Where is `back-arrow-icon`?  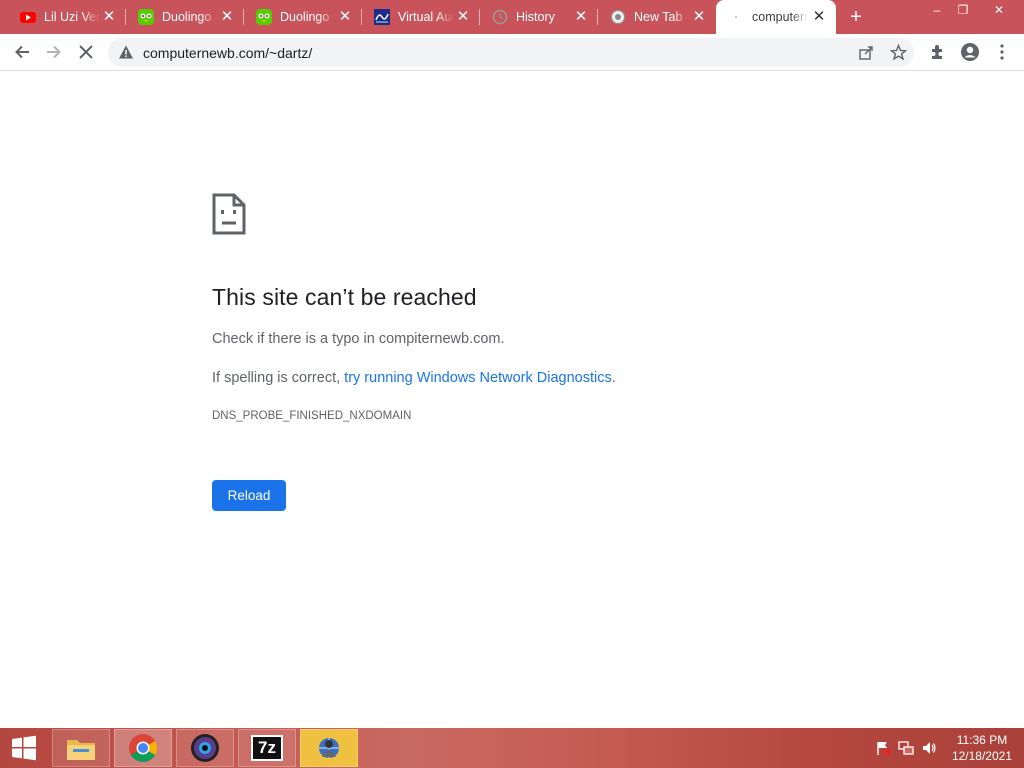
back-arrow-icon is located at coordinates (22, 52).